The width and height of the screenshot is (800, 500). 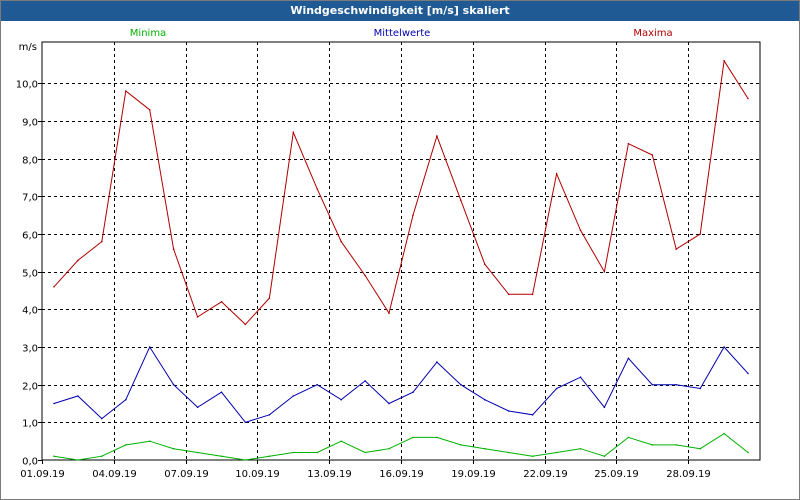 I want to click on y-tick-label: 6,0, so click(x=30, y=236).